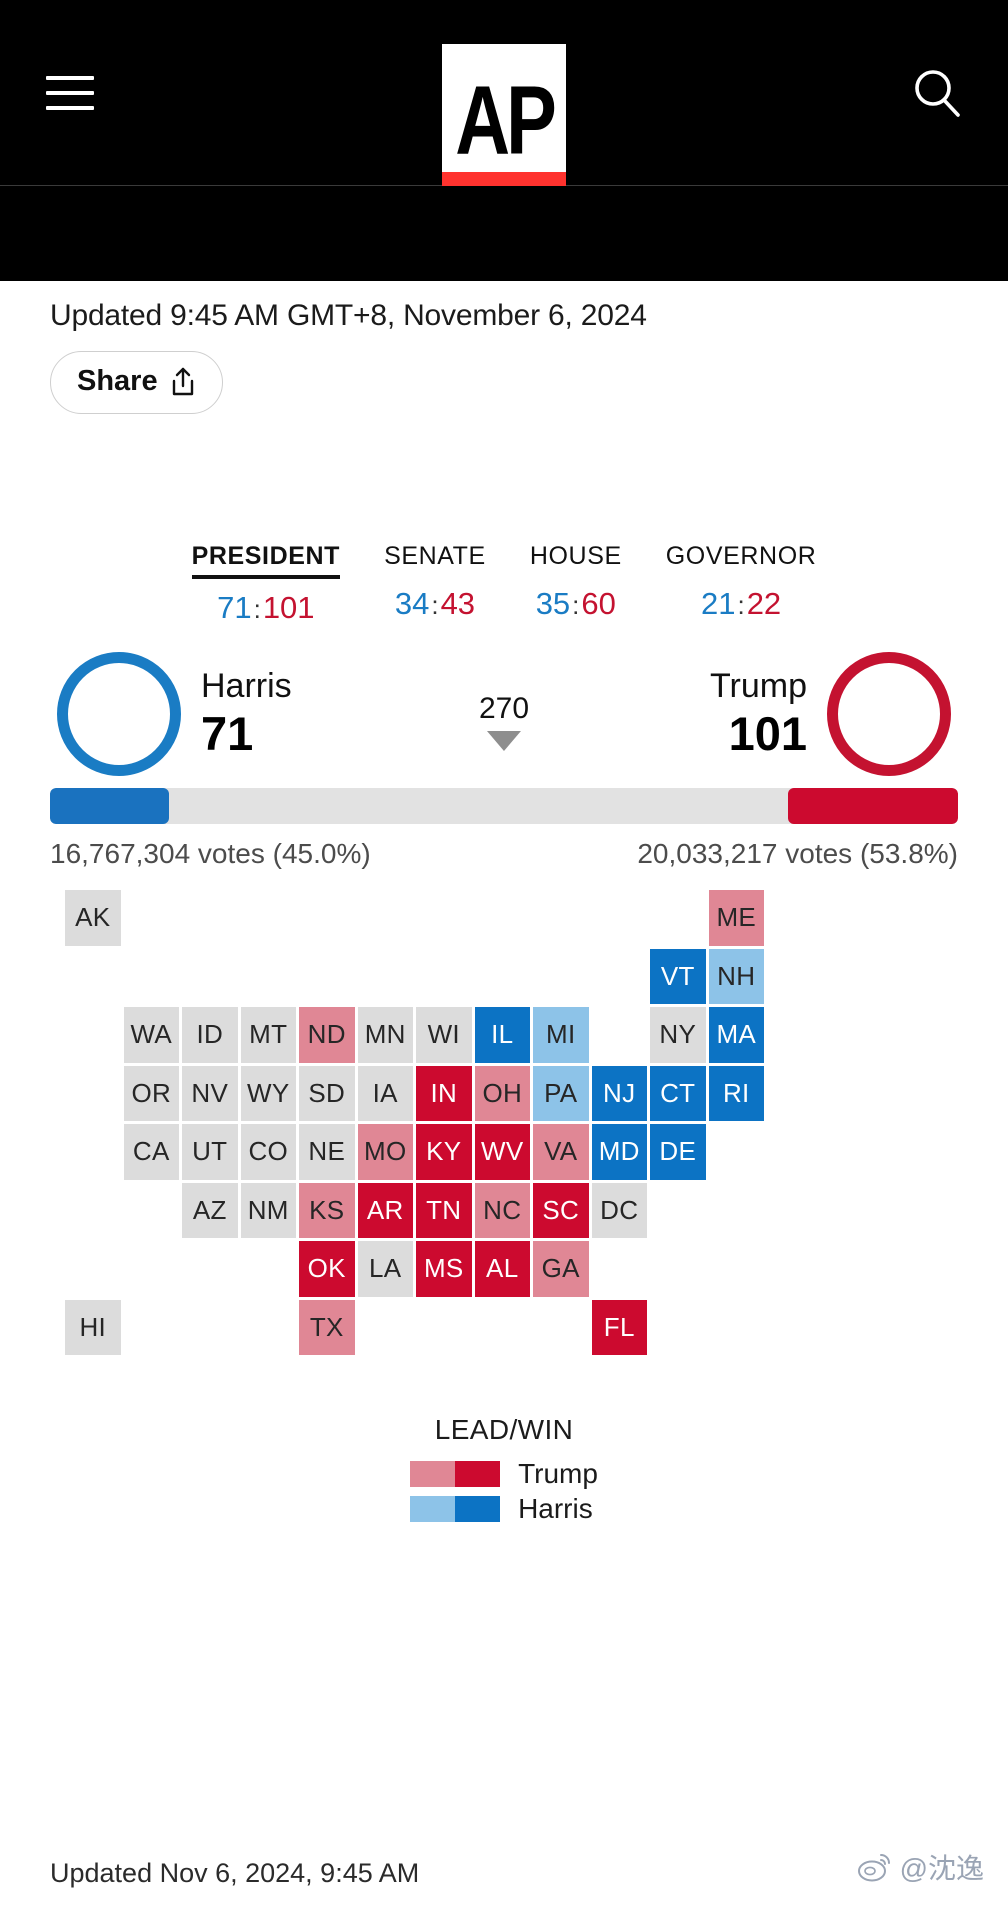 This screenshot has height=1907, width=1008. What do you see at coordinates (385, 1210) in the screenshot?
I see `state-tile-ar: AR` at bounding box center [385, 1210].